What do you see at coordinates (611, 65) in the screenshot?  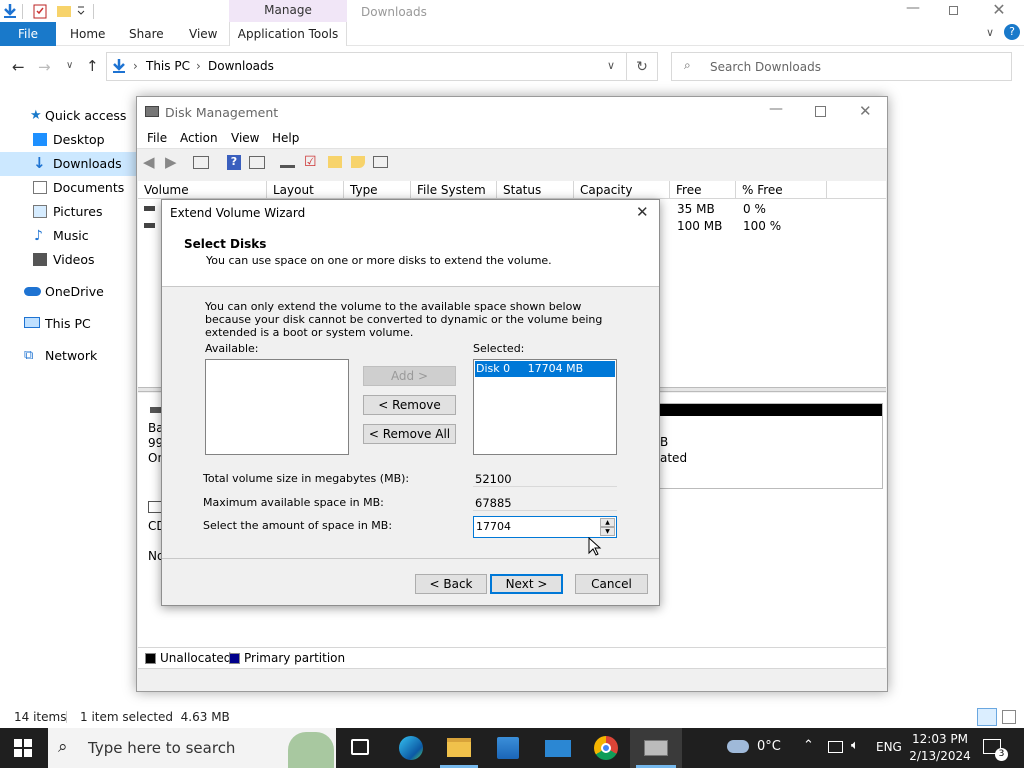 I see `address-dropdown-icon: ∨` at bounding box center [611, 65].